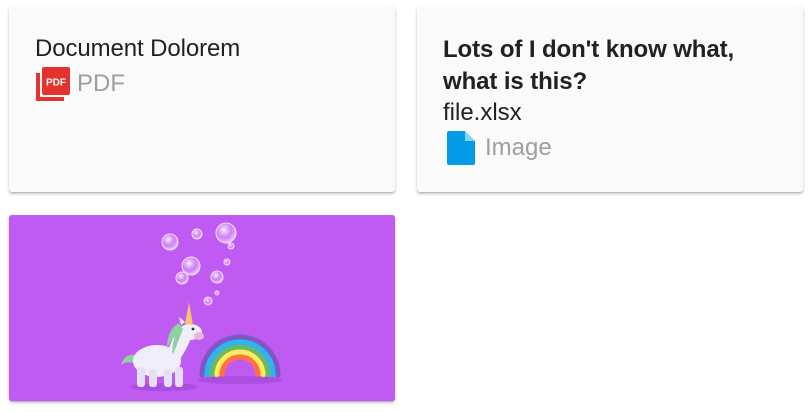 The image size is (812, 412). I want to click on pdf-icon: PDF, so click(53, 84).